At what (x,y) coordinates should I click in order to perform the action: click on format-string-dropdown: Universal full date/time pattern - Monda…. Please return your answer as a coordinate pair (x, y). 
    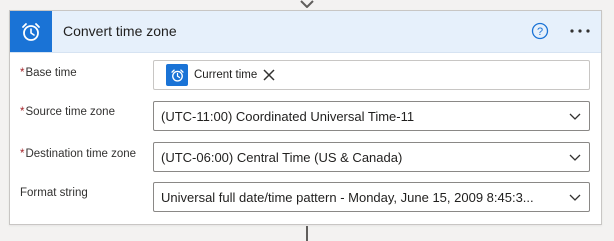
    Looking at the image, I should click on (371, 197).